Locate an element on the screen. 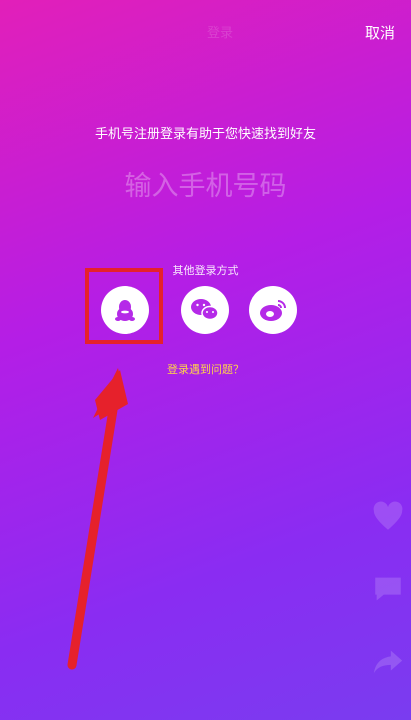 This screenshot has width=411, height=720. annotation-arrow-icon is located at coordinates (97, 519).